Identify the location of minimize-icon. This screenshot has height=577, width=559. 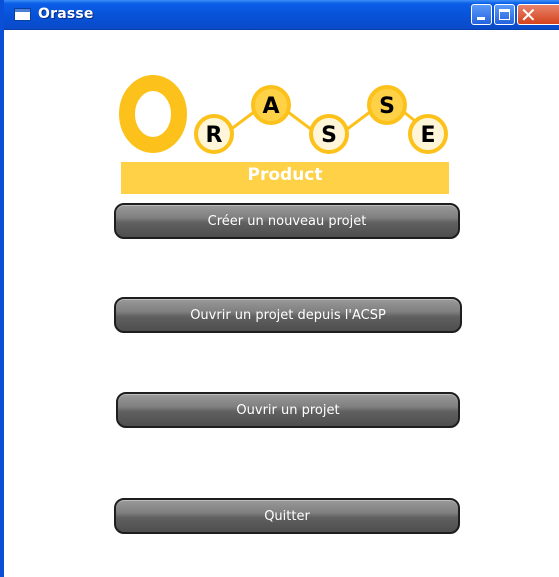
(481, 18).